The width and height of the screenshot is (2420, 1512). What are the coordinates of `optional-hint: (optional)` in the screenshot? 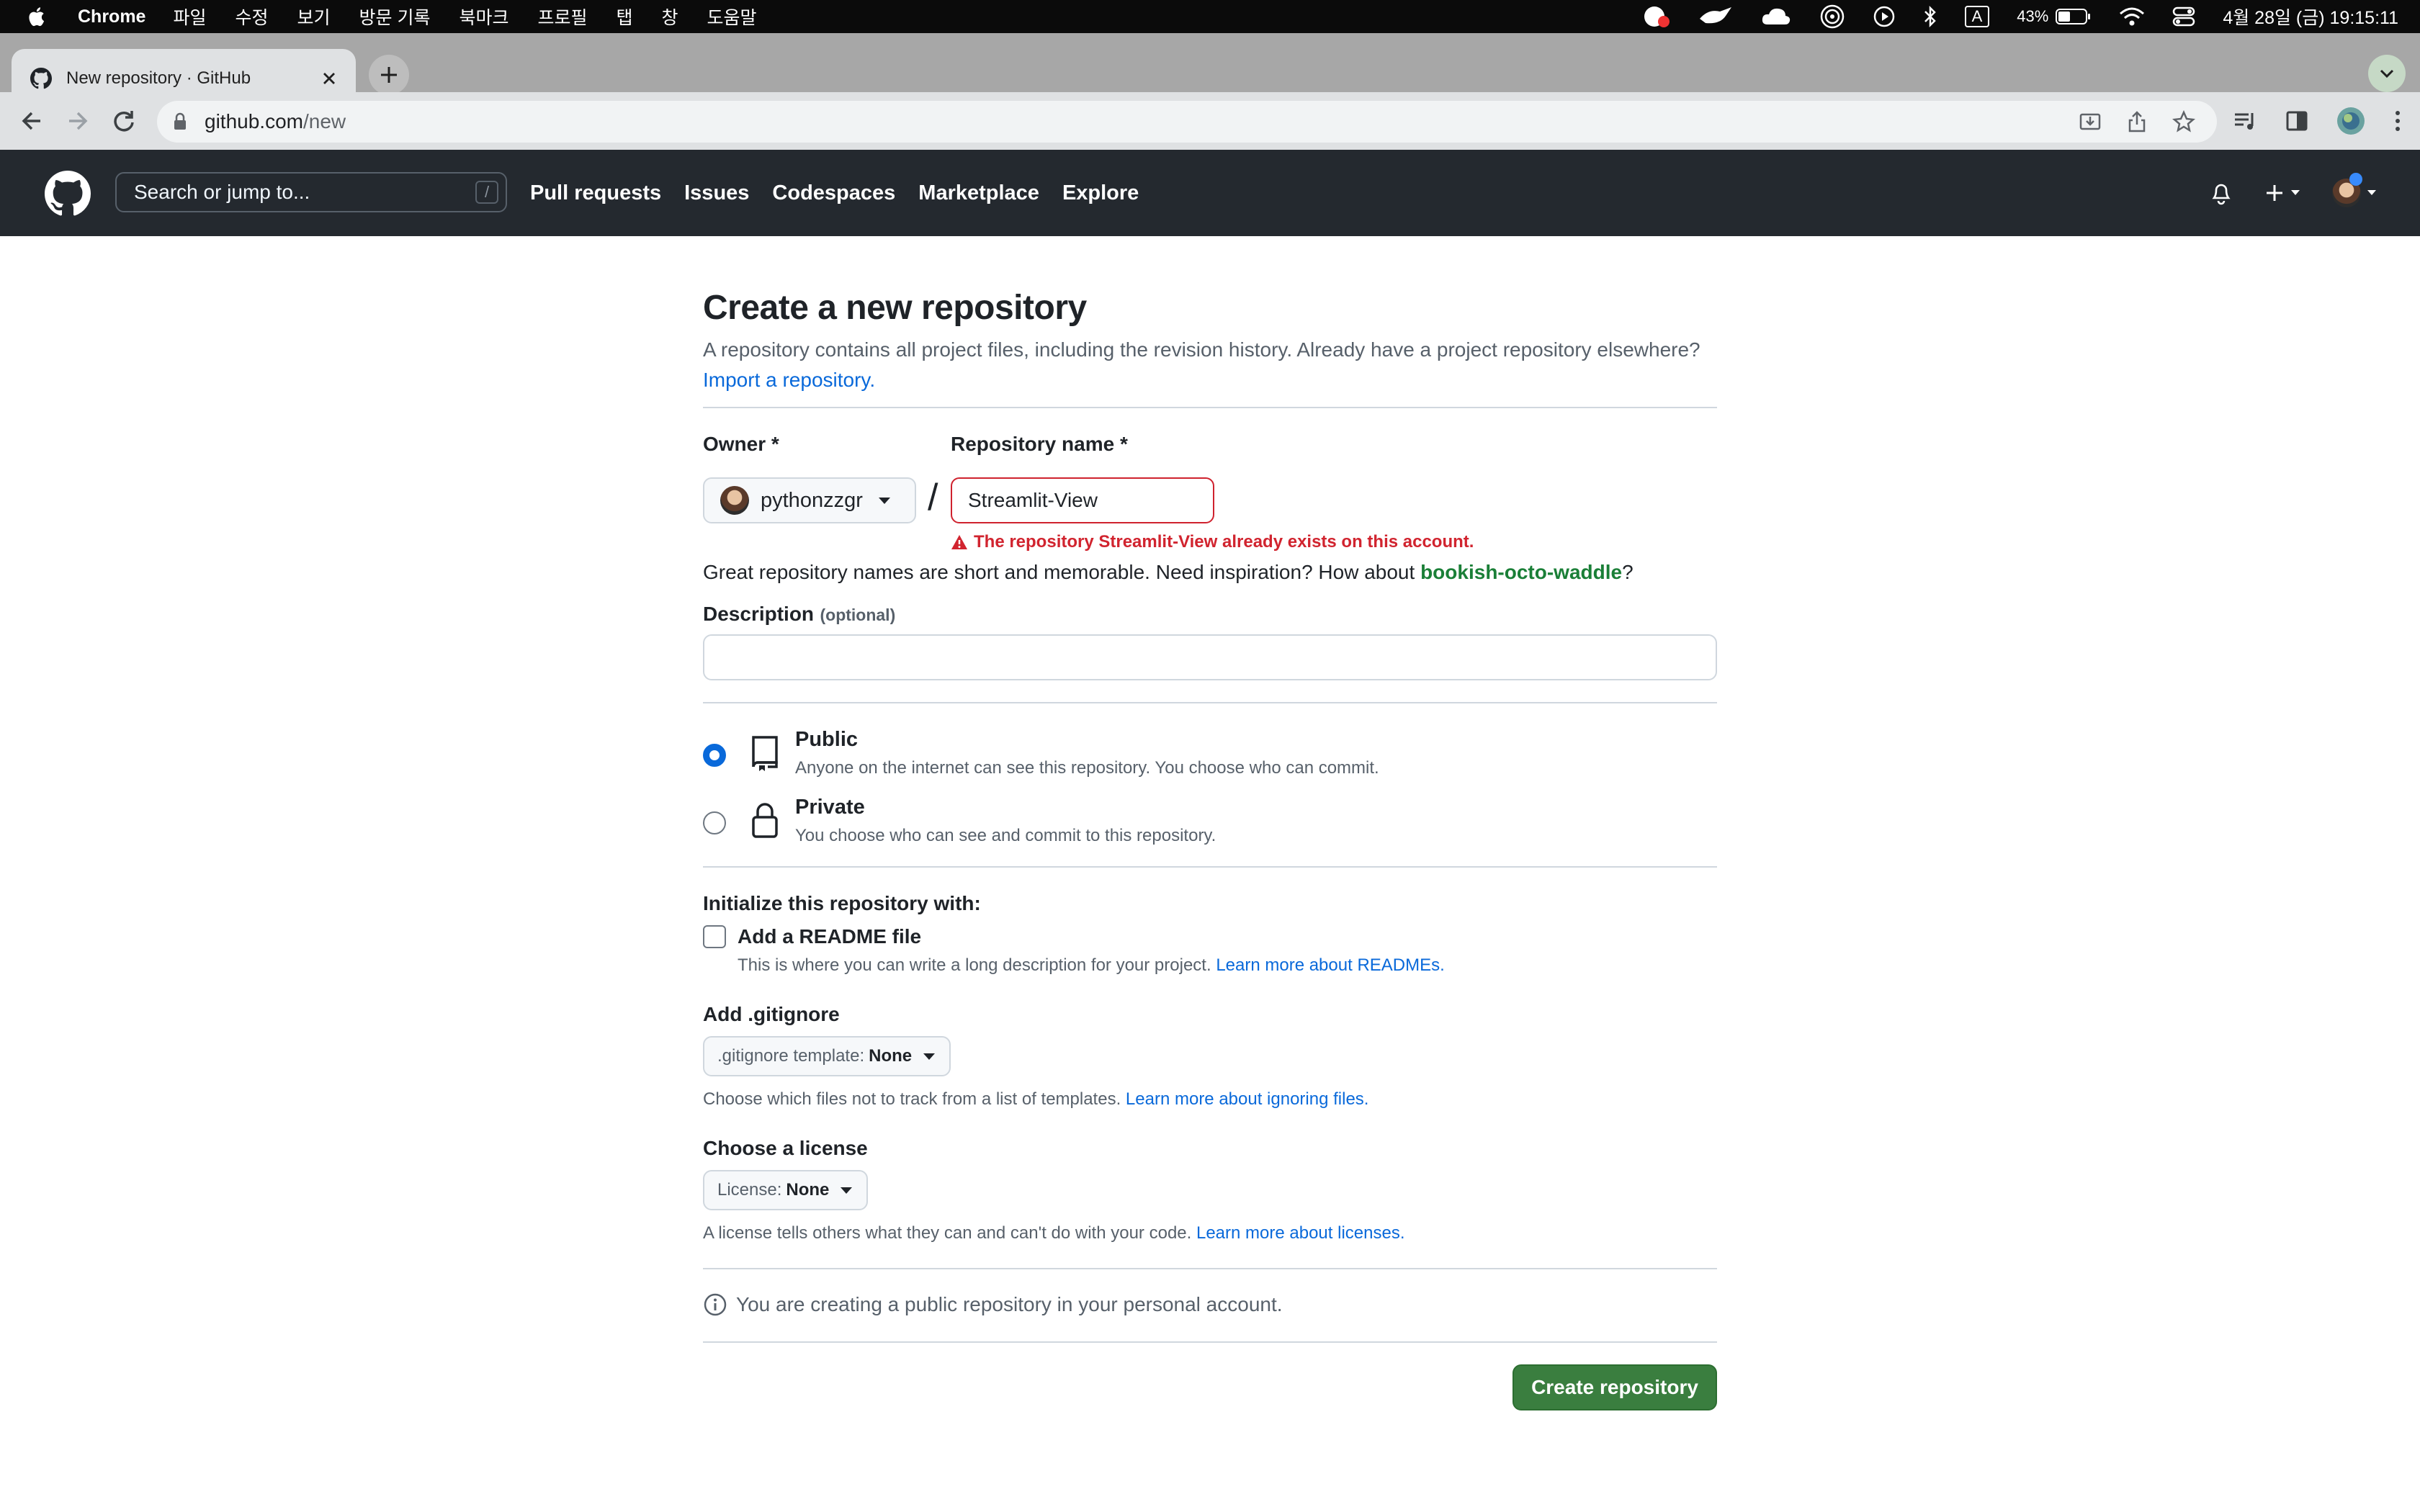 It's located at (858, 615).